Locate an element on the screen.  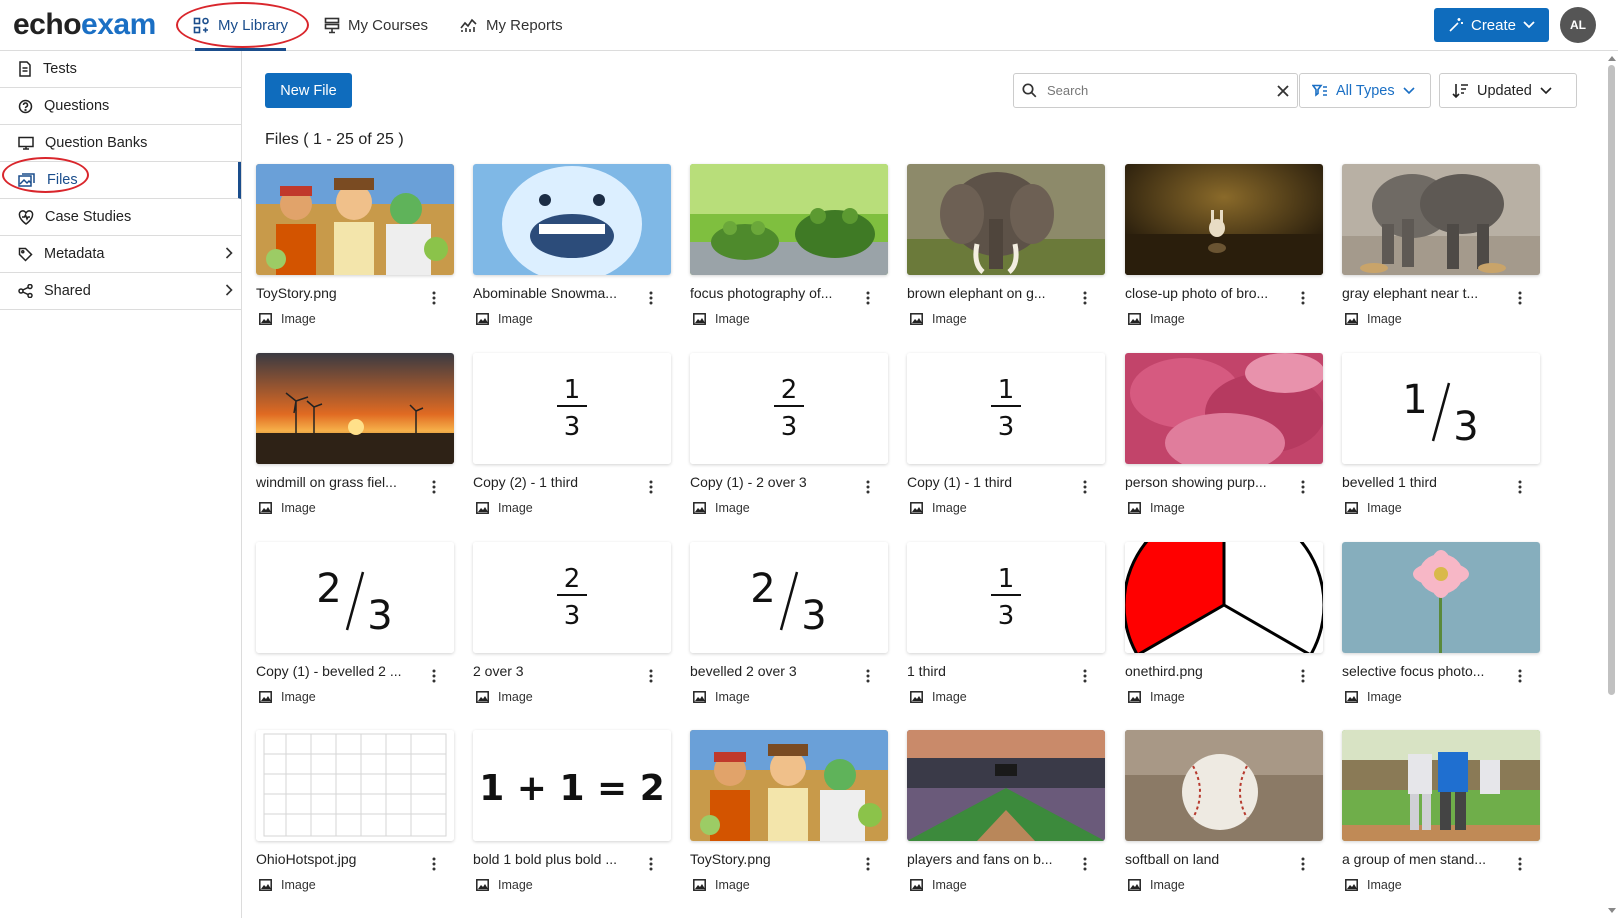
file-card: ToyStory.png Image is located at coordinates (789, 811).